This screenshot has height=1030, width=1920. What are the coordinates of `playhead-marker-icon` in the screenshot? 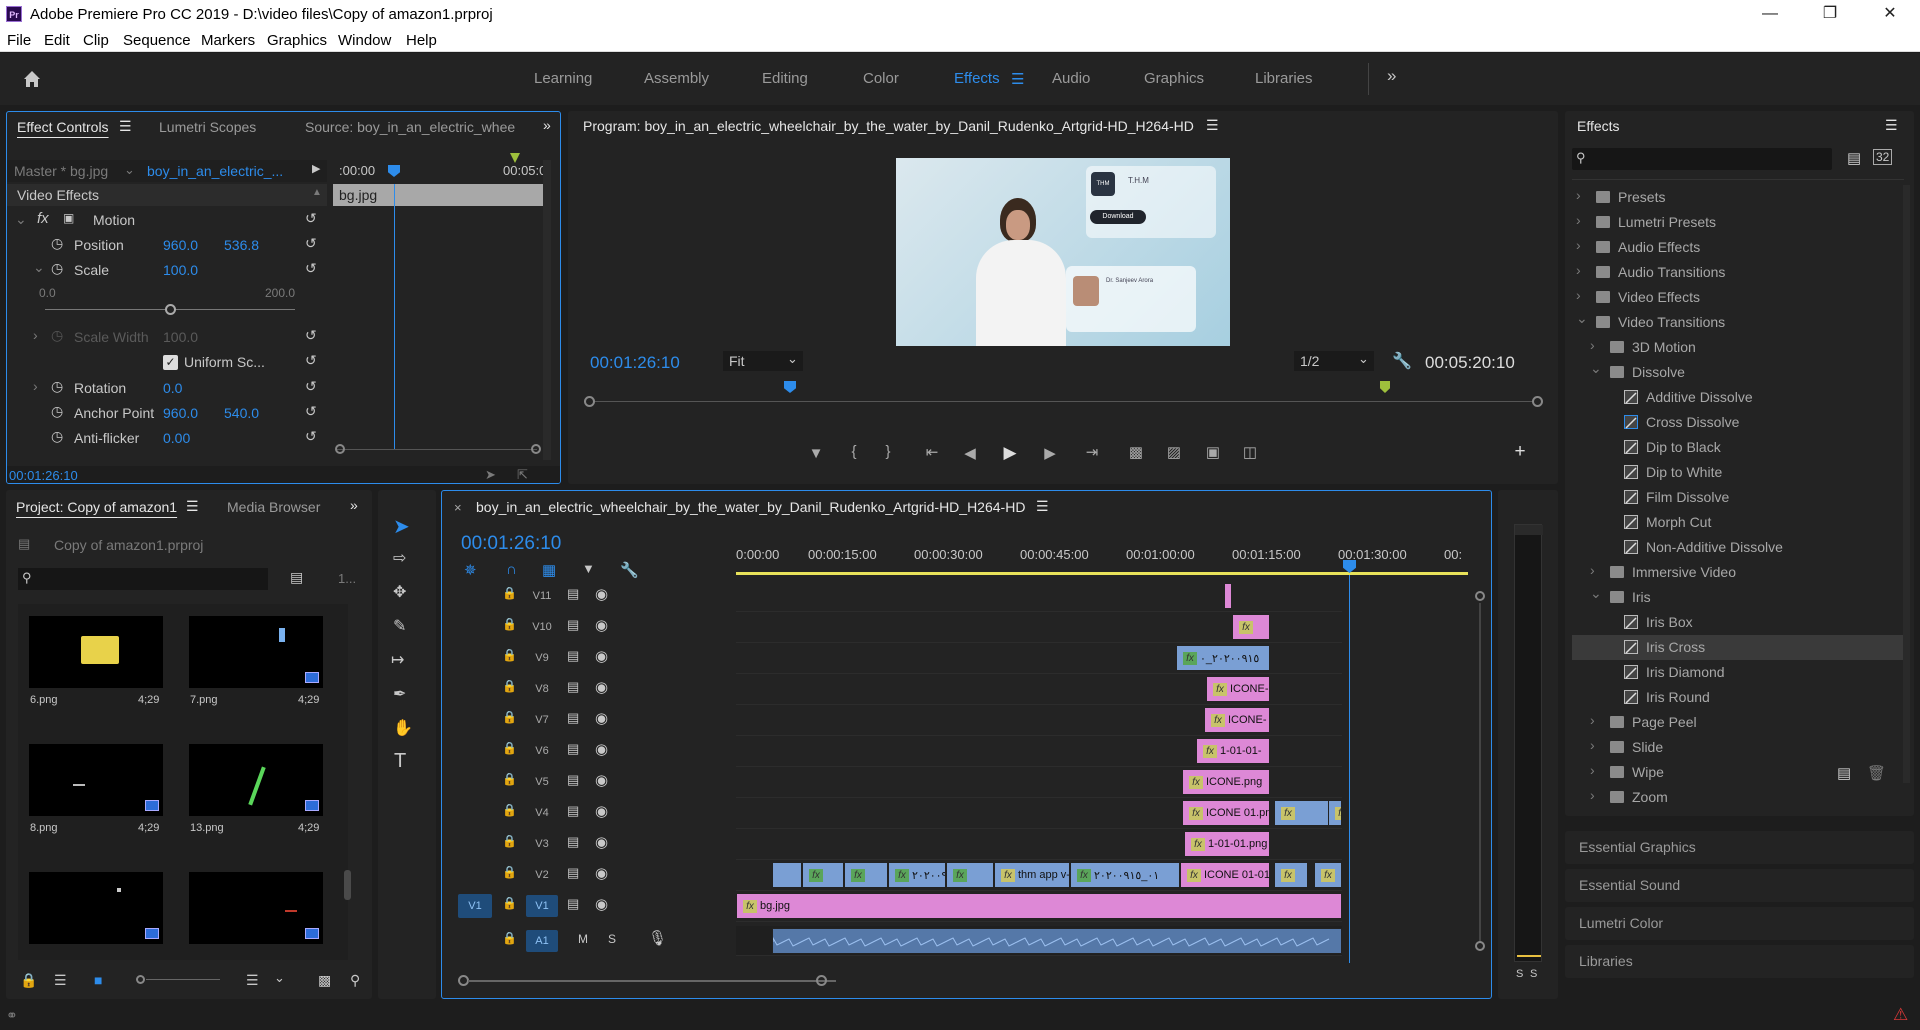 It's located at (394, 171).